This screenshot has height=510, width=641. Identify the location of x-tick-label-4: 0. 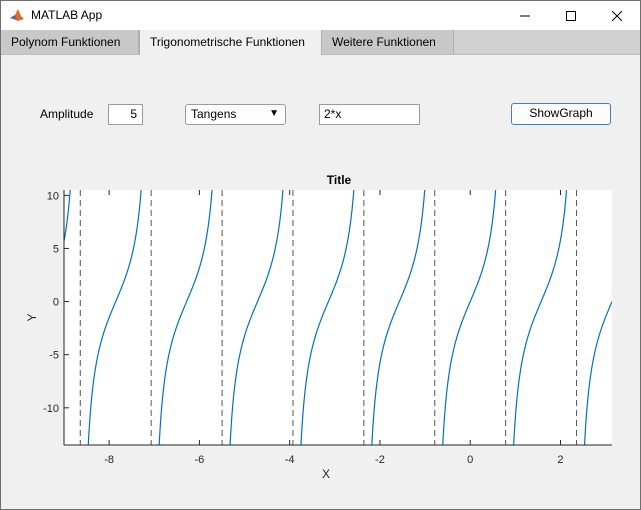
(470, 460).